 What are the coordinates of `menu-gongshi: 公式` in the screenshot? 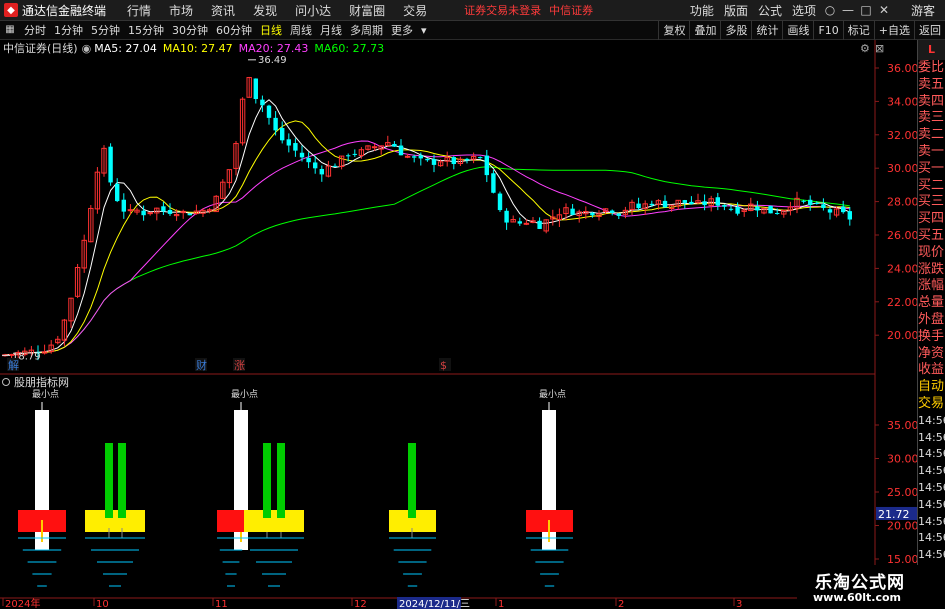 It's located at (770, 10).